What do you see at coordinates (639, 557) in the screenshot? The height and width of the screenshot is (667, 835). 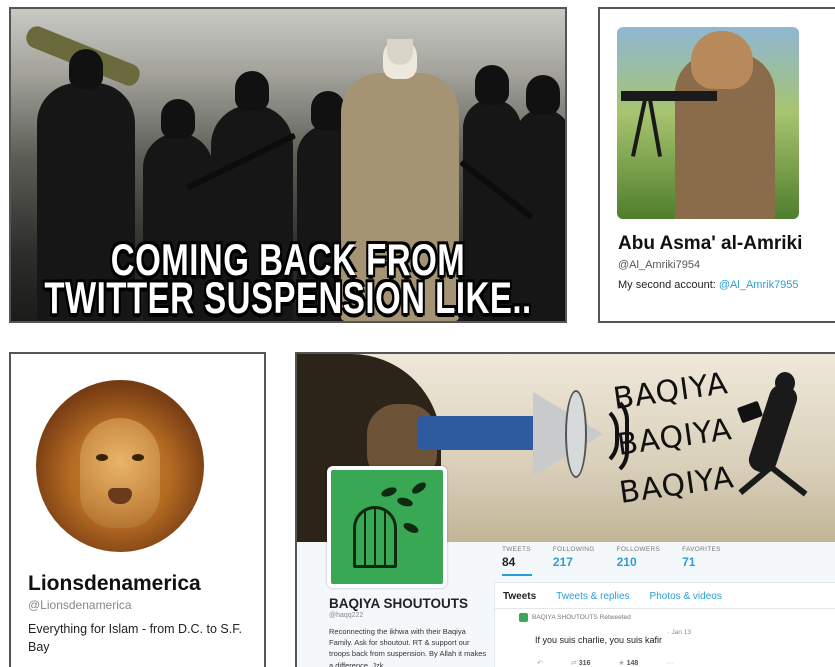 I see `stat-followers: FOLLOWERS 210` at bounding box center [639, 557].